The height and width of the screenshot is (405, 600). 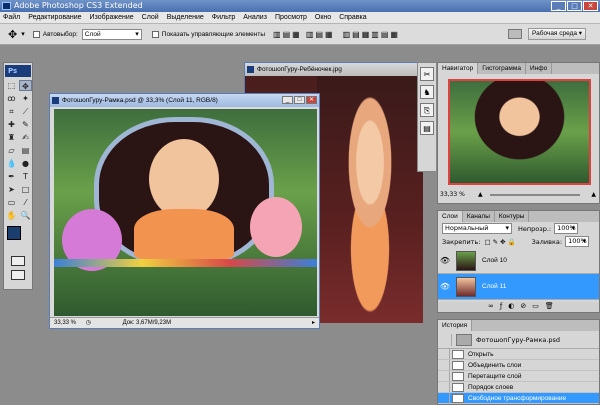 I want to click on zoom-slider, so click(x=535, y=195).